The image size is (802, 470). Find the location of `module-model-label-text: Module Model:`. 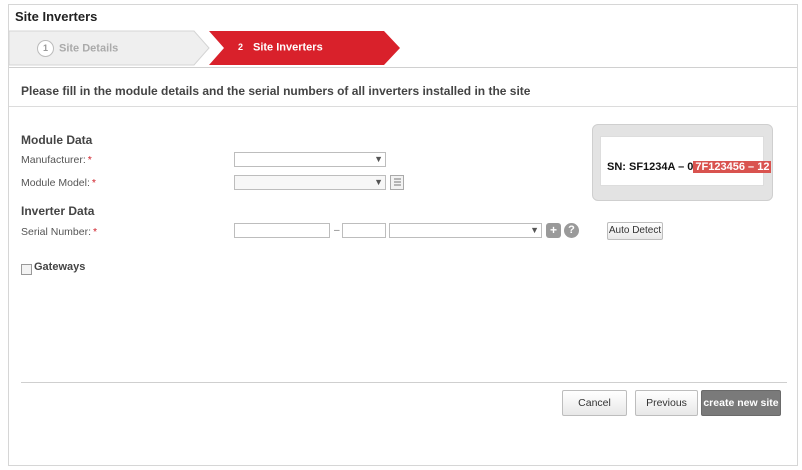

module-model-label-text: Module Model: is located at coordinates (55, 183).